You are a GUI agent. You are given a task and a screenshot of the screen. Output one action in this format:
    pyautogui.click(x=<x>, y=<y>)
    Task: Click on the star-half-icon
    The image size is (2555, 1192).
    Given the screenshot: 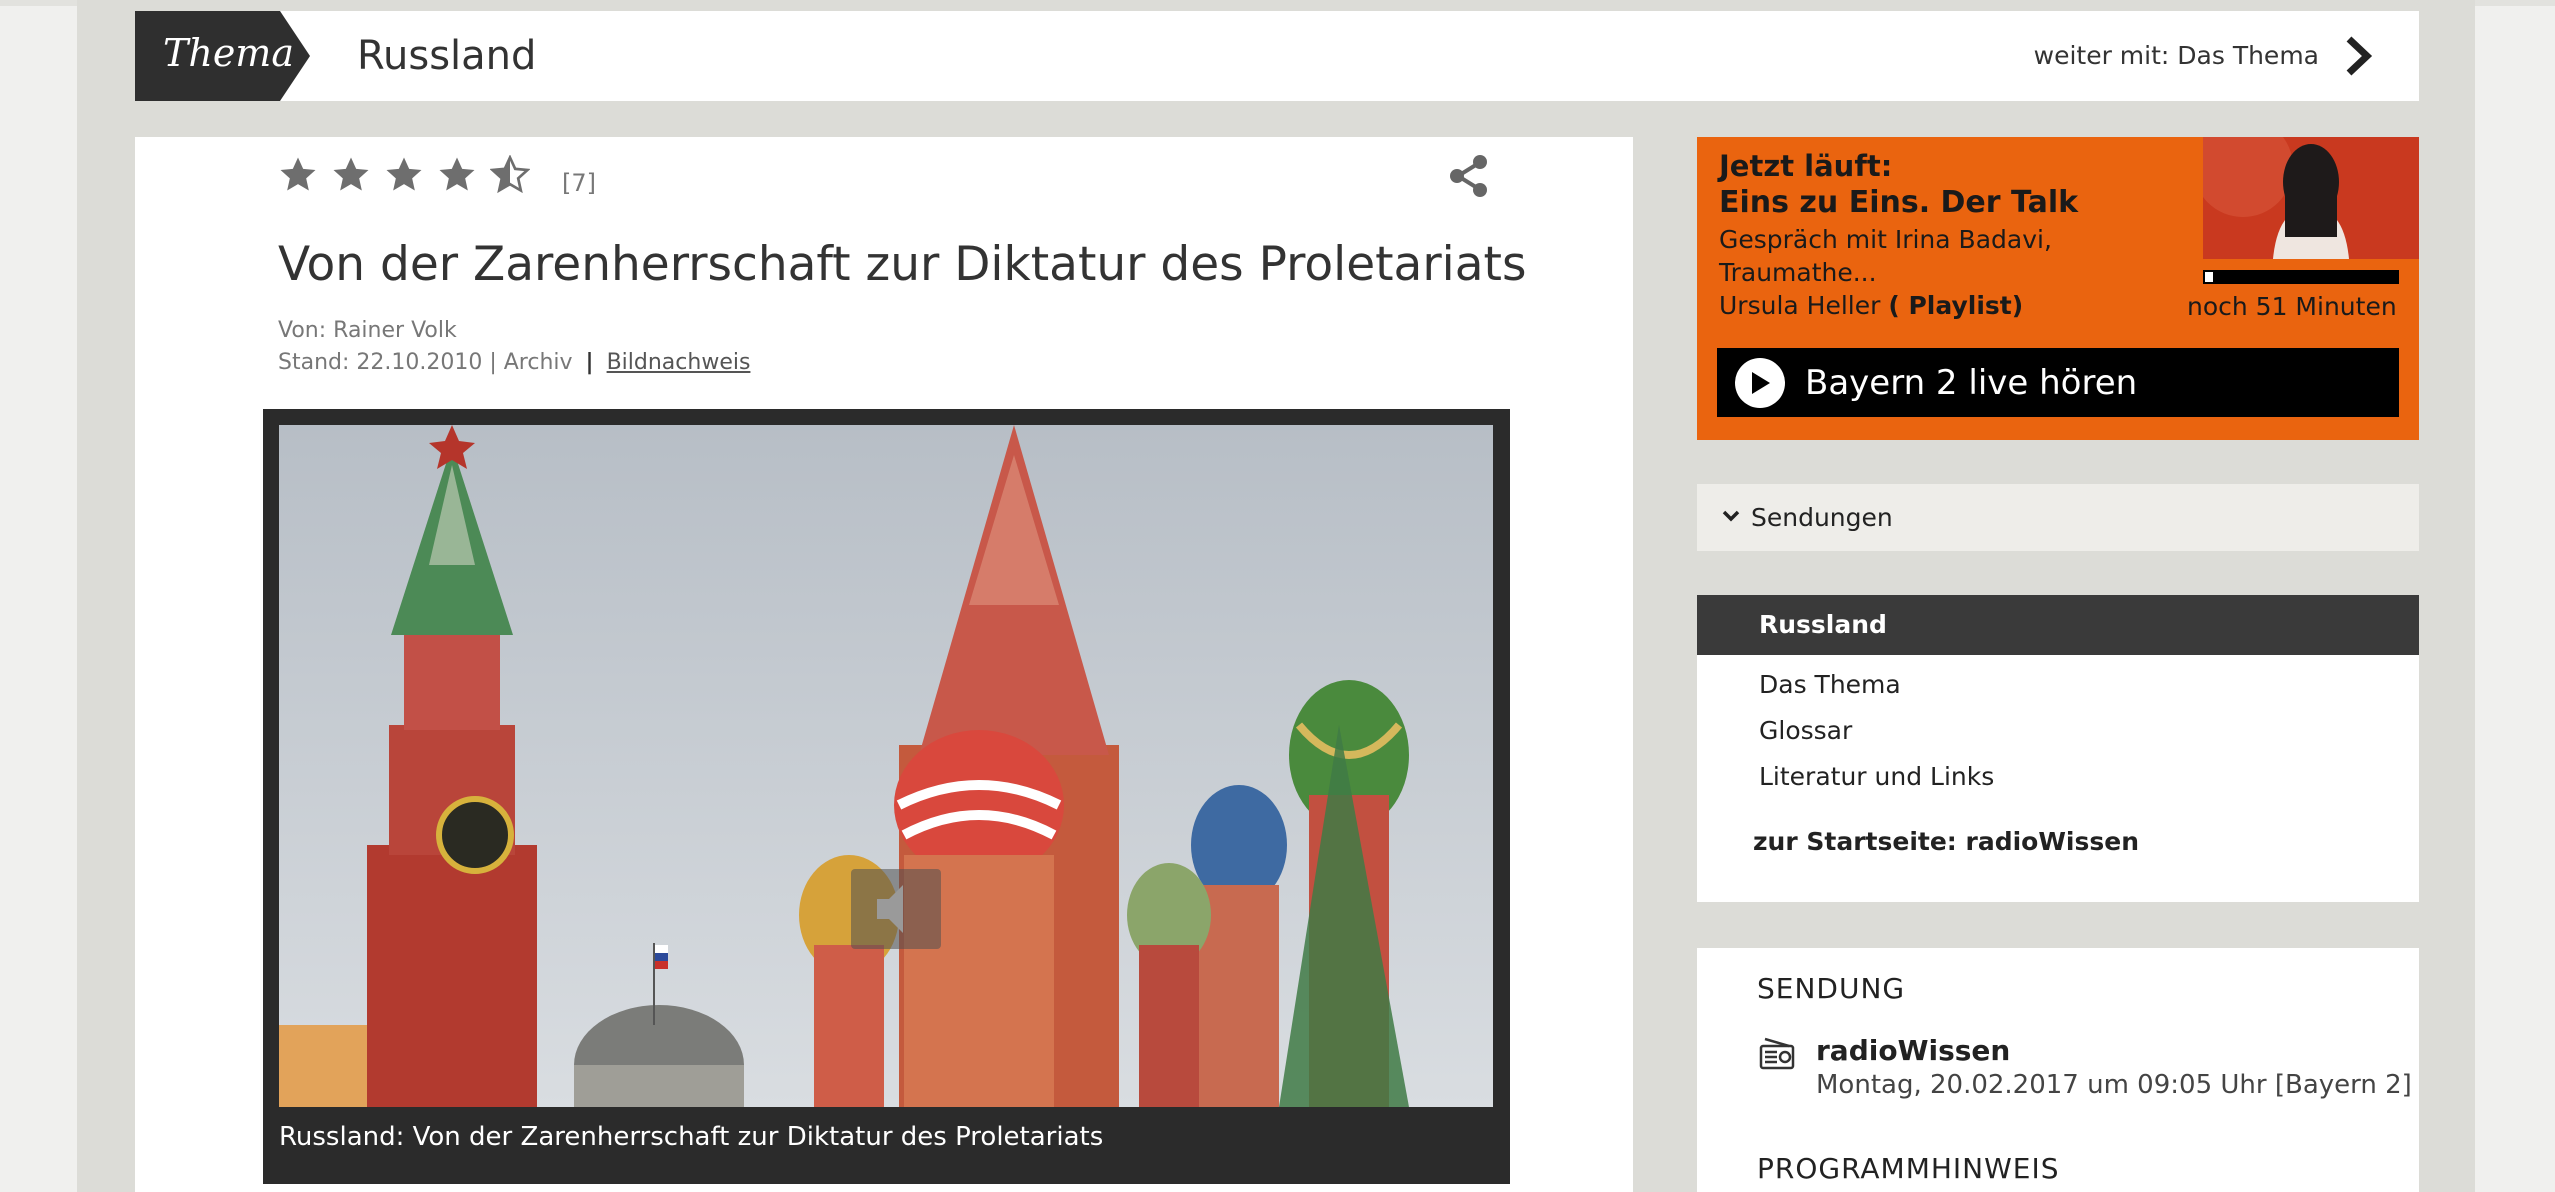 What is the action you would take?
    pyautogui.click(x=510, y=175)
    